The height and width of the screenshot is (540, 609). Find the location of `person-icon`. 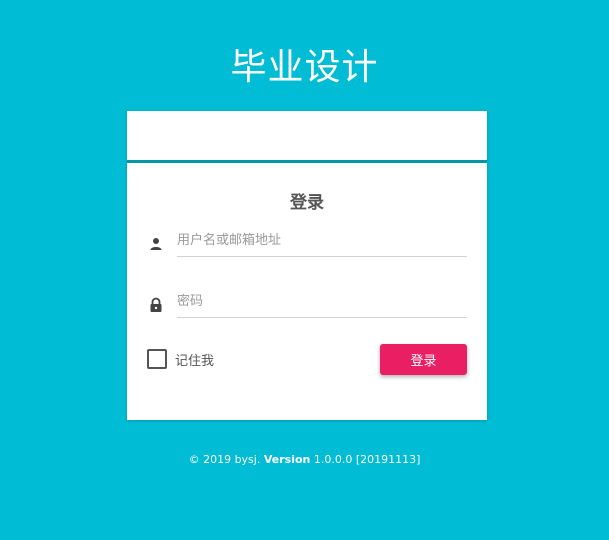

person-icon is located at coordinates (156, 244).